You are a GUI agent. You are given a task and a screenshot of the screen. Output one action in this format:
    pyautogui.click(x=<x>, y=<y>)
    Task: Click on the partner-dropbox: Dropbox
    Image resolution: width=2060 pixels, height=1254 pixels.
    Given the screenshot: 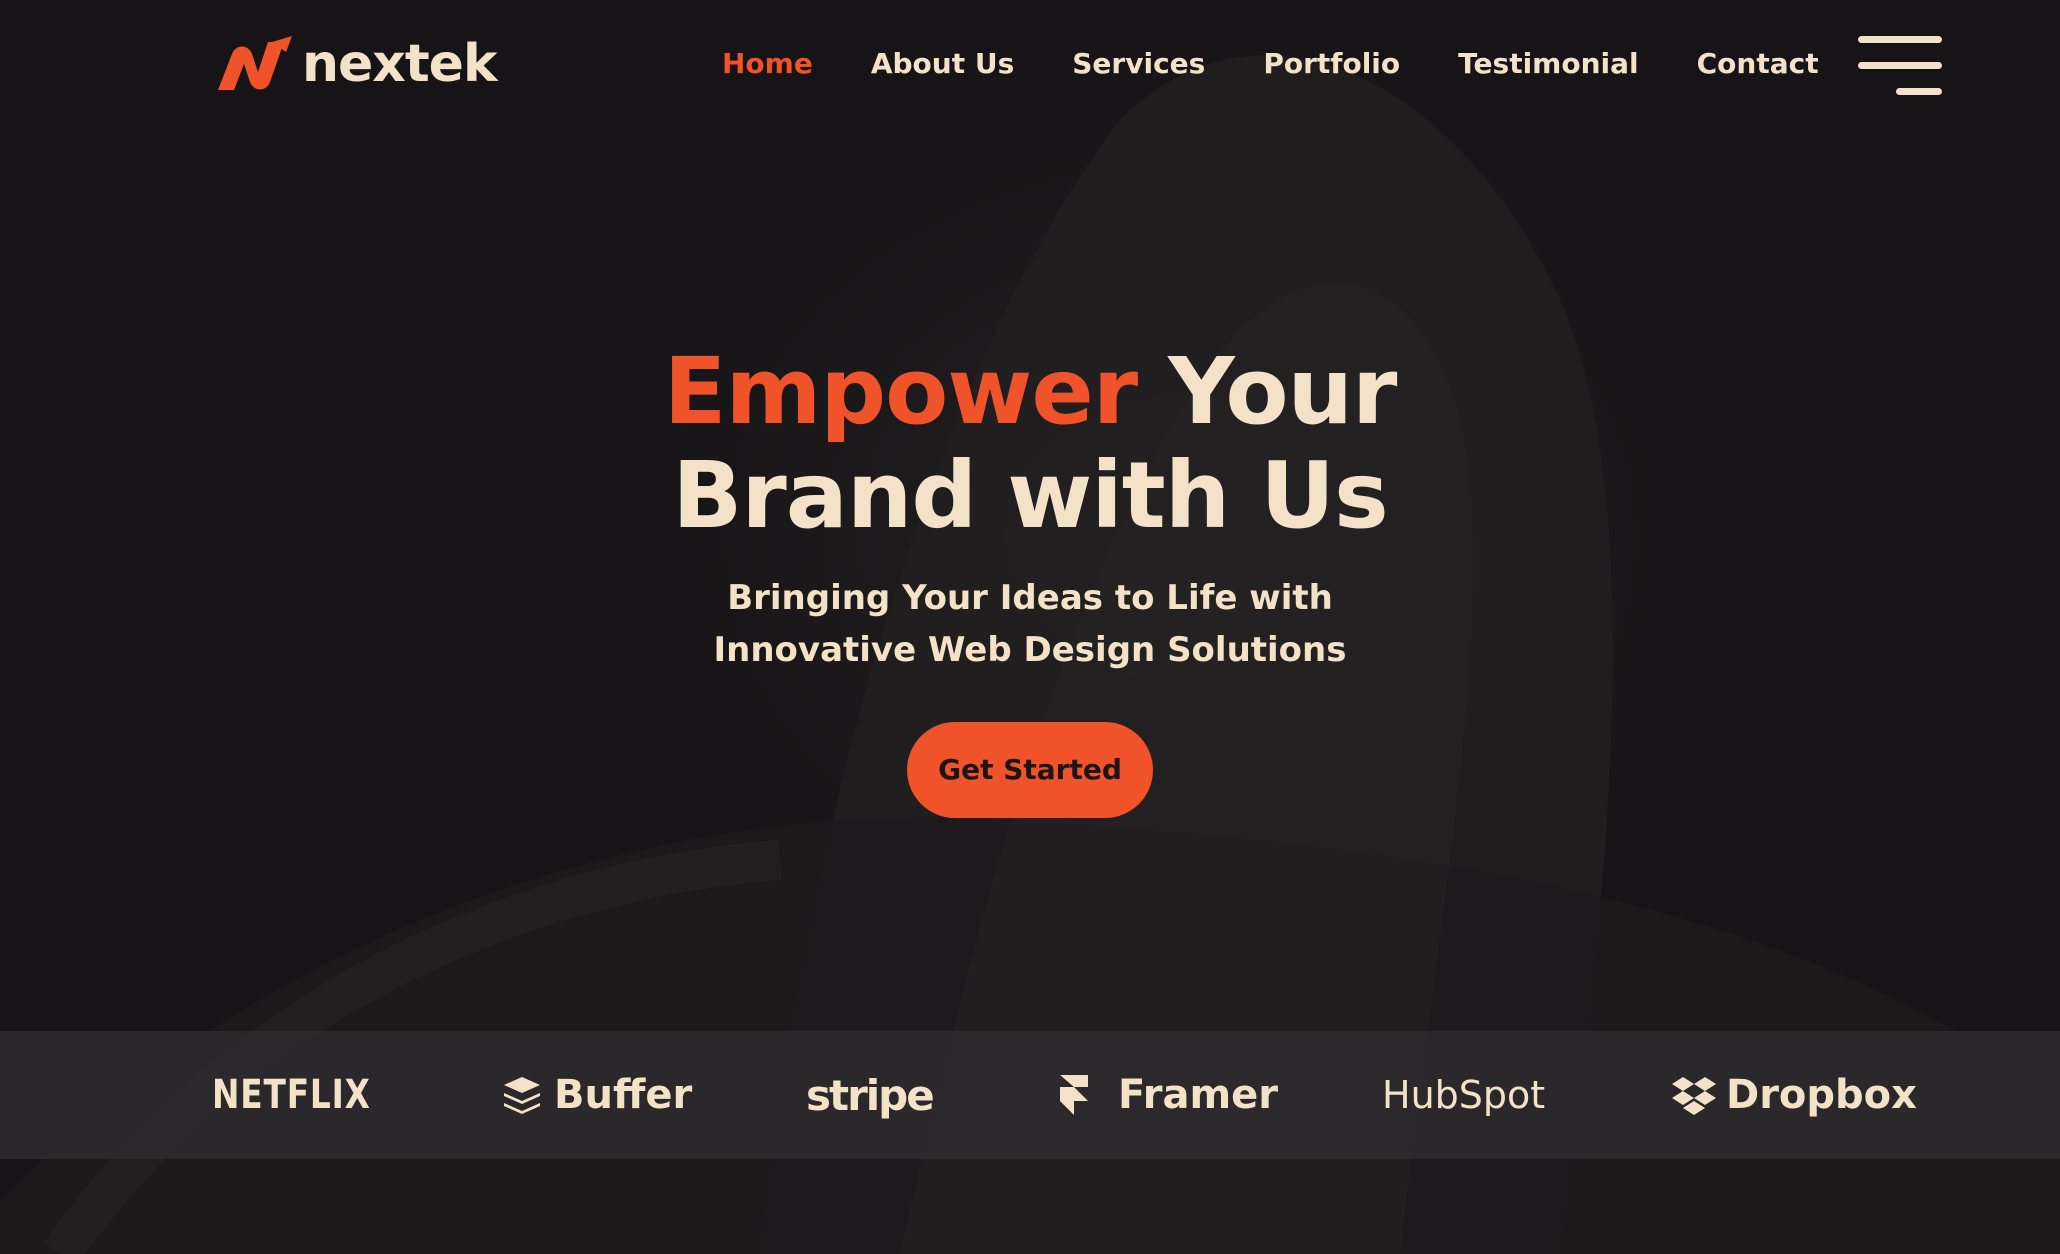 What is the action you would take?
    pyautogui.click(x=1794, y=1095)
    